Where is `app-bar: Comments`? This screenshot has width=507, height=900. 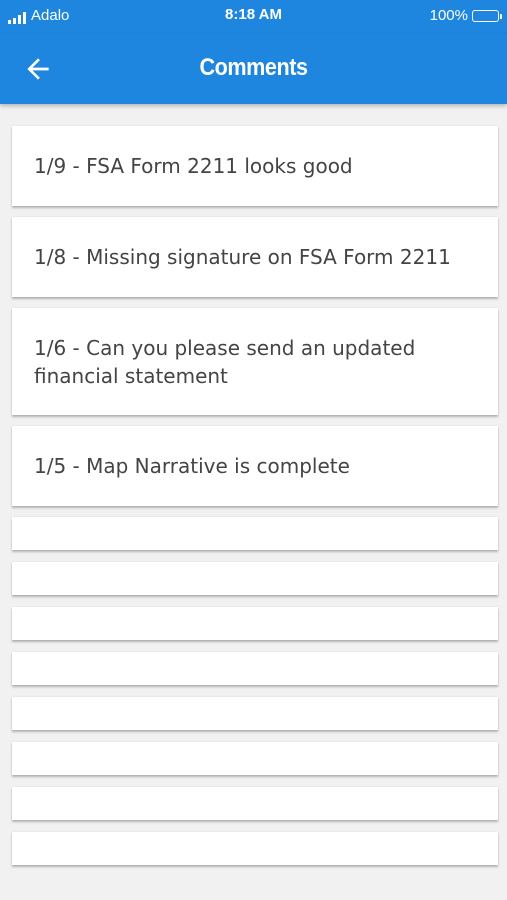 app-bar: Comments is located at coordinates (253, 69).